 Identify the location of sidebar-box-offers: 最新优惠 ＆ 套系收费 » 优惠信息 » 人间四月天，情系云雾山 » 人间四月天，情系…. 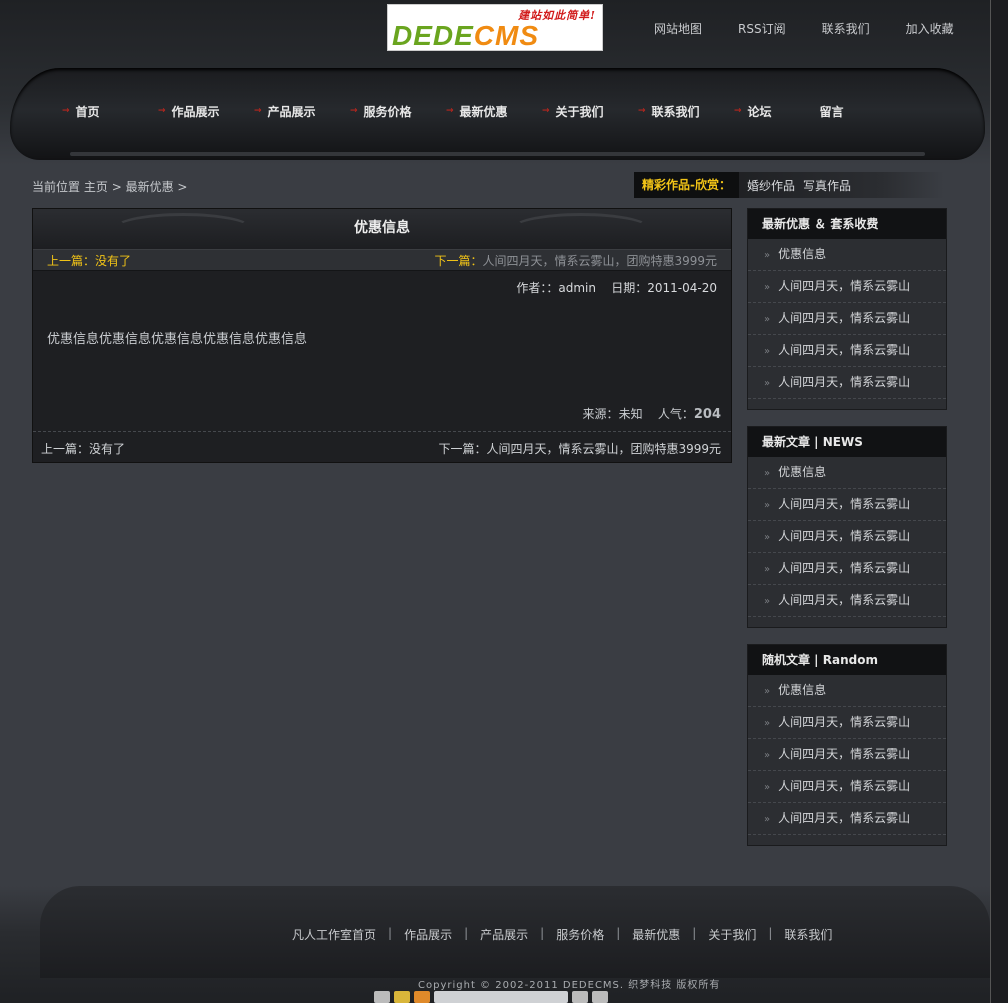
(847, 309).